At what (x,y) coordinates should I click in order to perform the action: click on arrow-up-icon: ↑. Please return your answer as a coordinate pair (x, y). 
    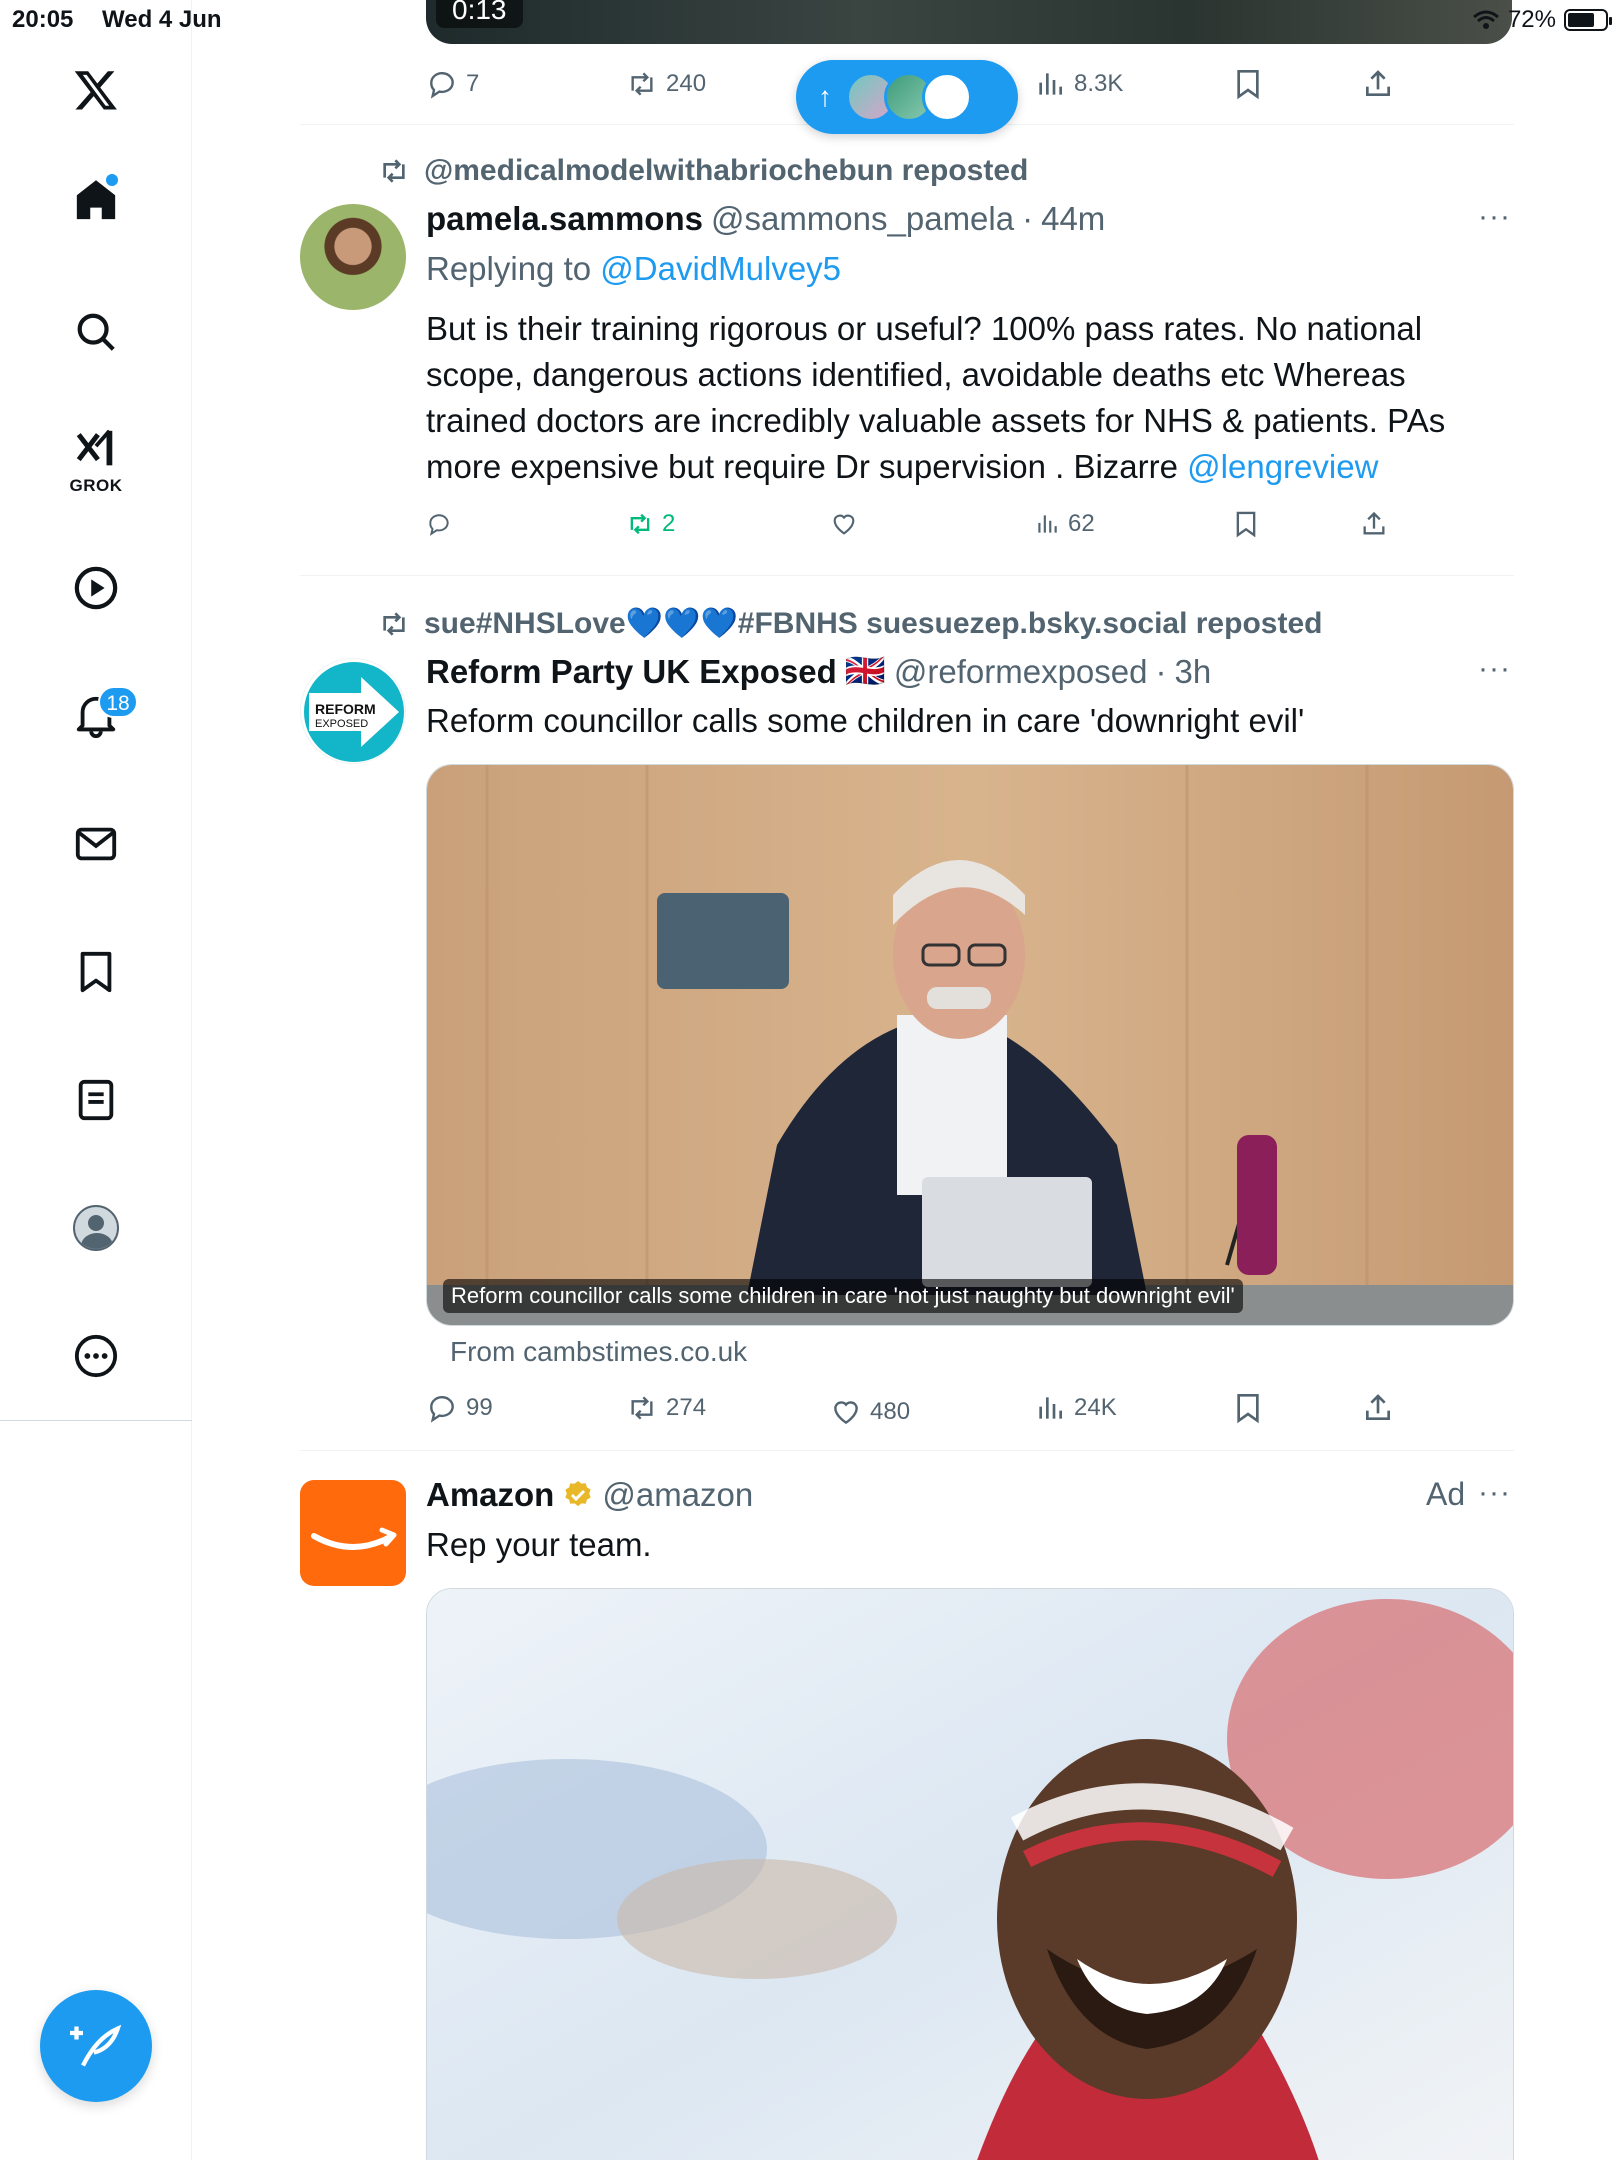
    Looking at the image, I should click on (825, 96).